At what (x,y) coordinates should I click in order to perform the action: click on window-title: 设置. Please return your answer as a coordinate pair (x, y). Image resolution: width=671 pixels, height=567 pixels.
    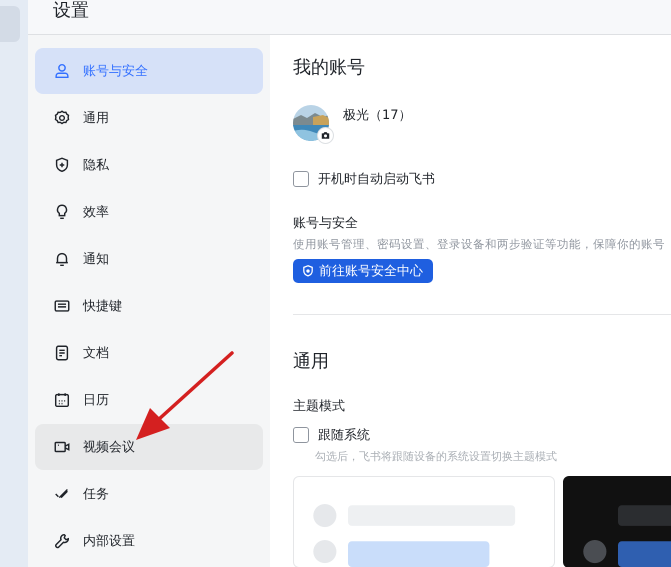
    Looking at the image, I should click on (71, 11).